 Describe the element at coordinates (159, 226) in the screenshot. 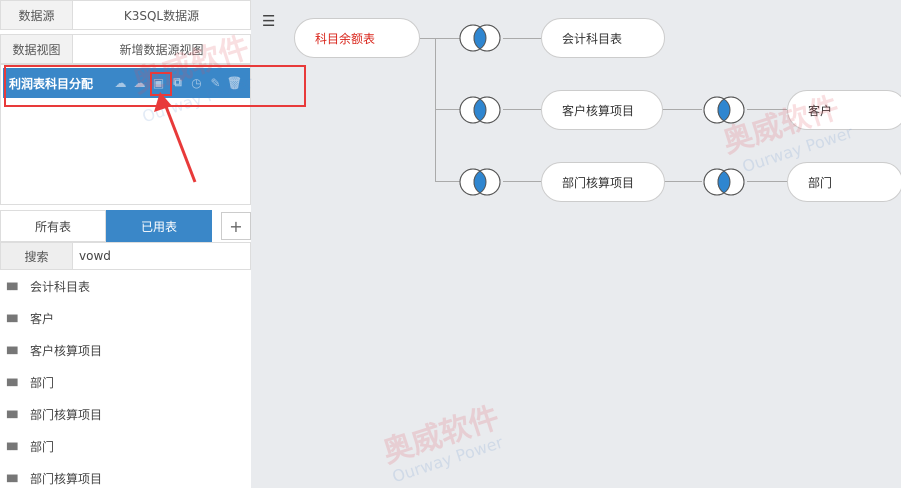

I see `tab-used-tables: 已用表` at that location.